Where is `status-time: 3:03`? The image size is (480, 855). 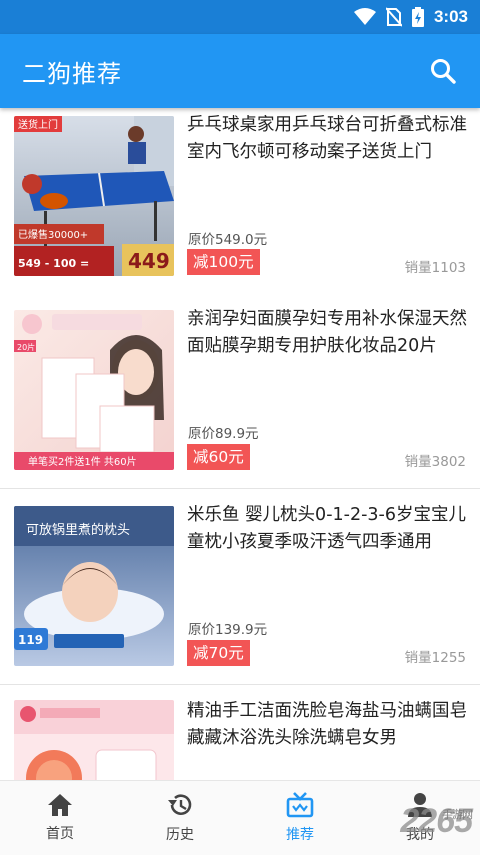
status-time: 3:03 is located at coordinates (450, 16).